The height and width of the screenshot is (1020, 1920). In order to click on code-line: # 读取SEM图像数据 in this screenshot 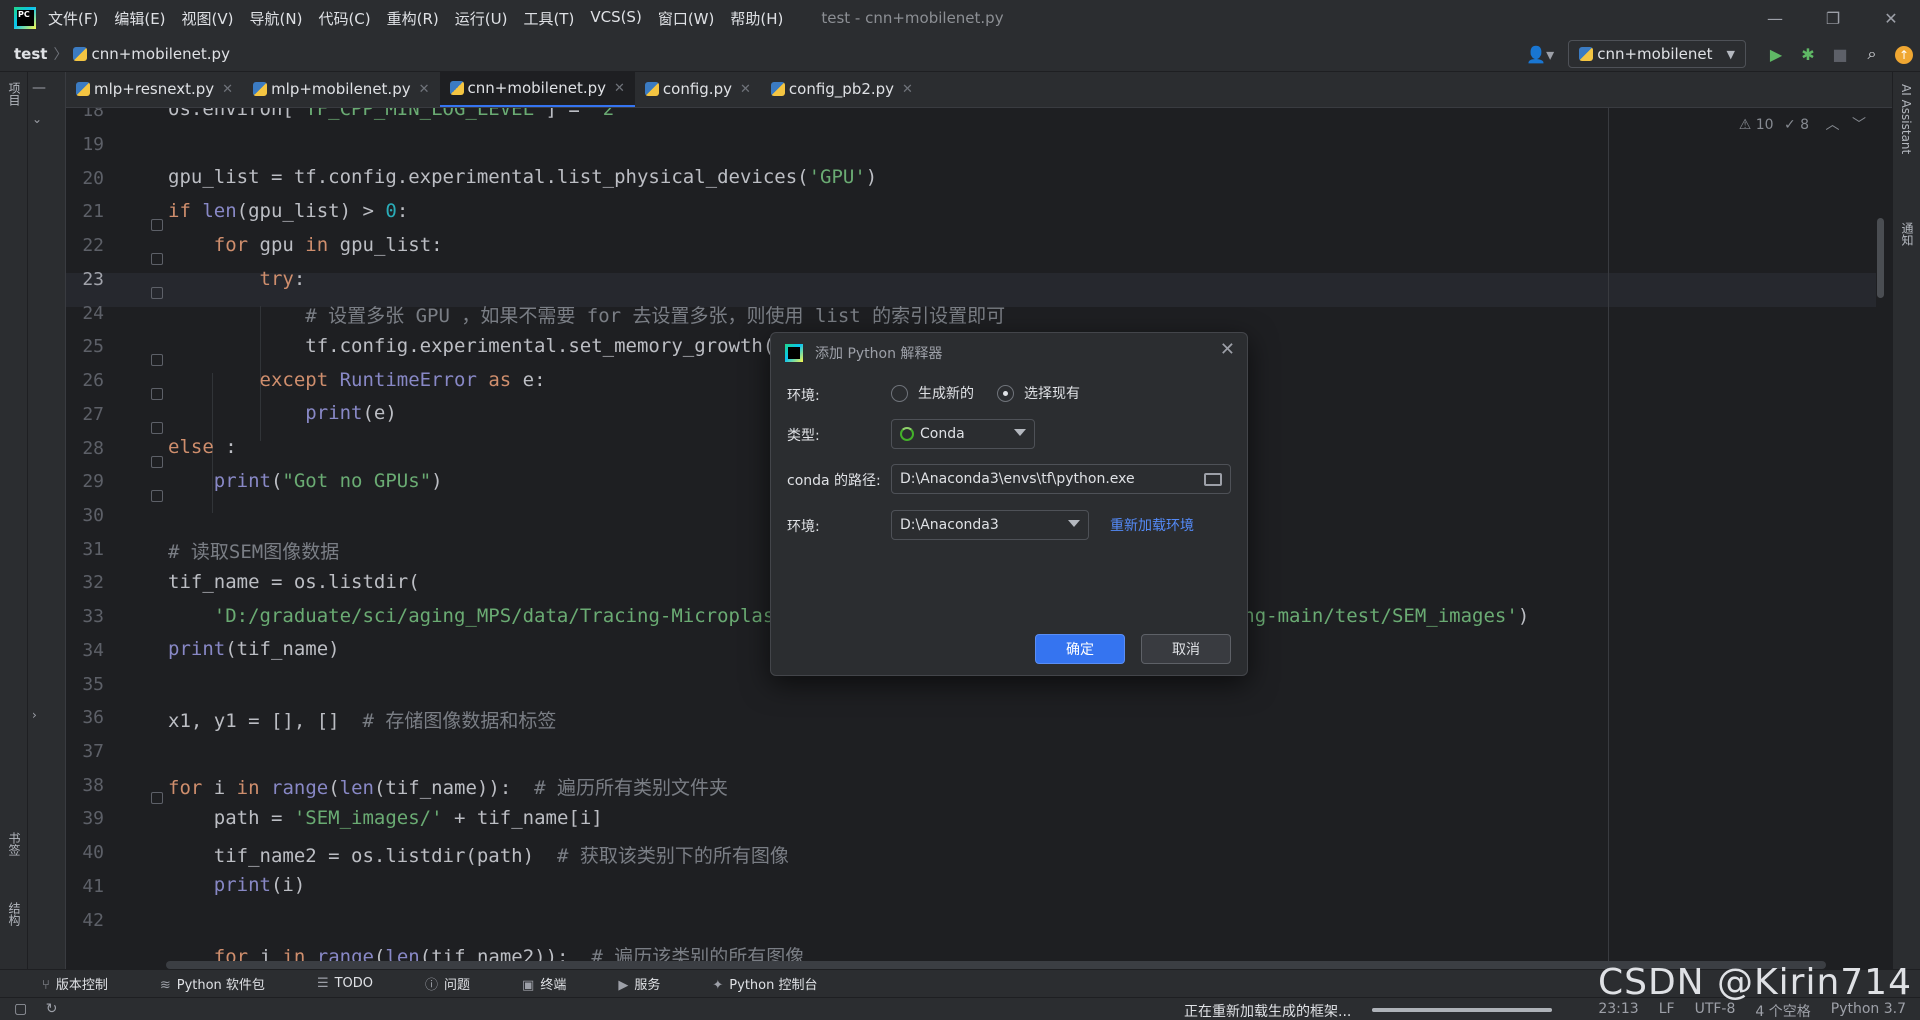, I will do `click(254, 552)`.